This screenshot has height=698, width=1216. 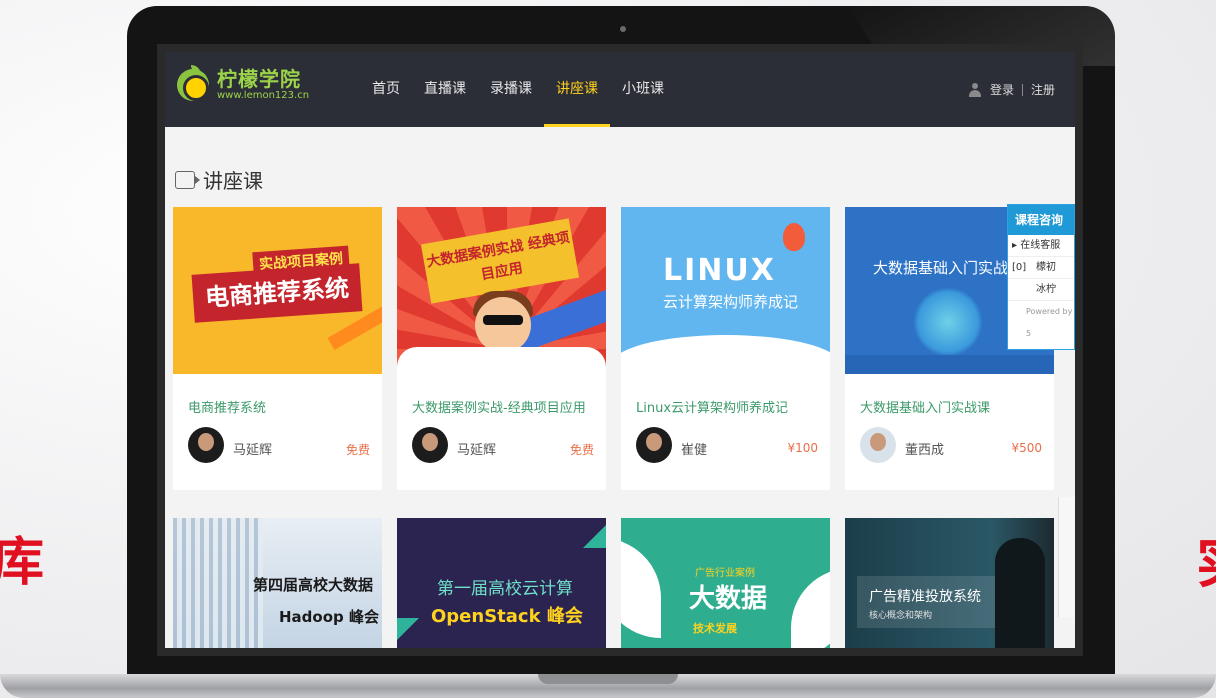 I want to click on consult-widget: 课程咨询 ▸ 在线客服[0] 檬初 冰柠 Powered by 5, so click(x=1041, y=277).